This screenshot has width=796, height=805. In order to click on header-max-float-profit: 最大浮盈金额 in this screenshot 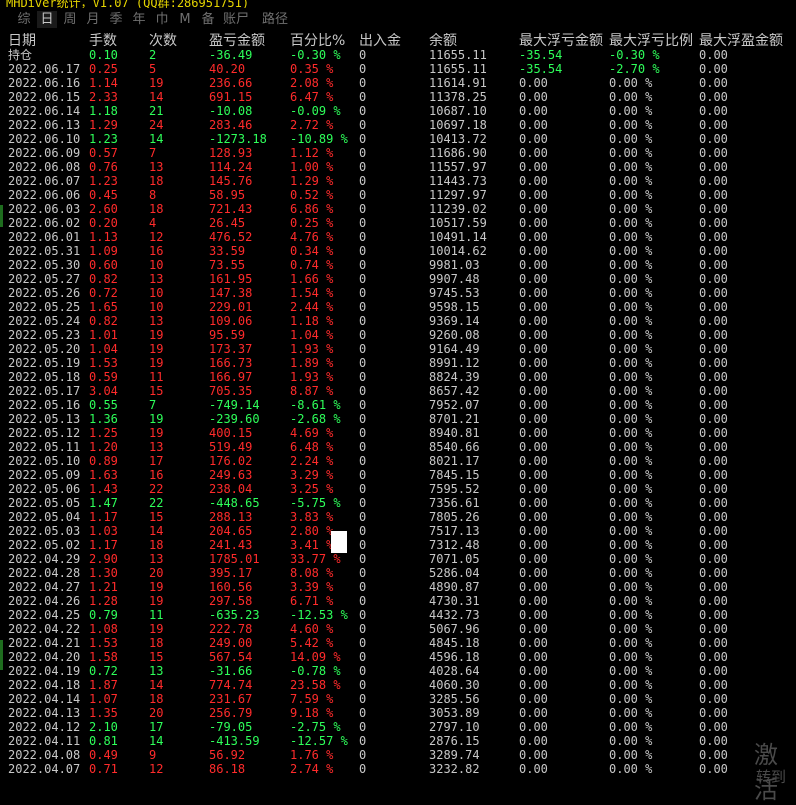, I will do `click(747, 41)`.